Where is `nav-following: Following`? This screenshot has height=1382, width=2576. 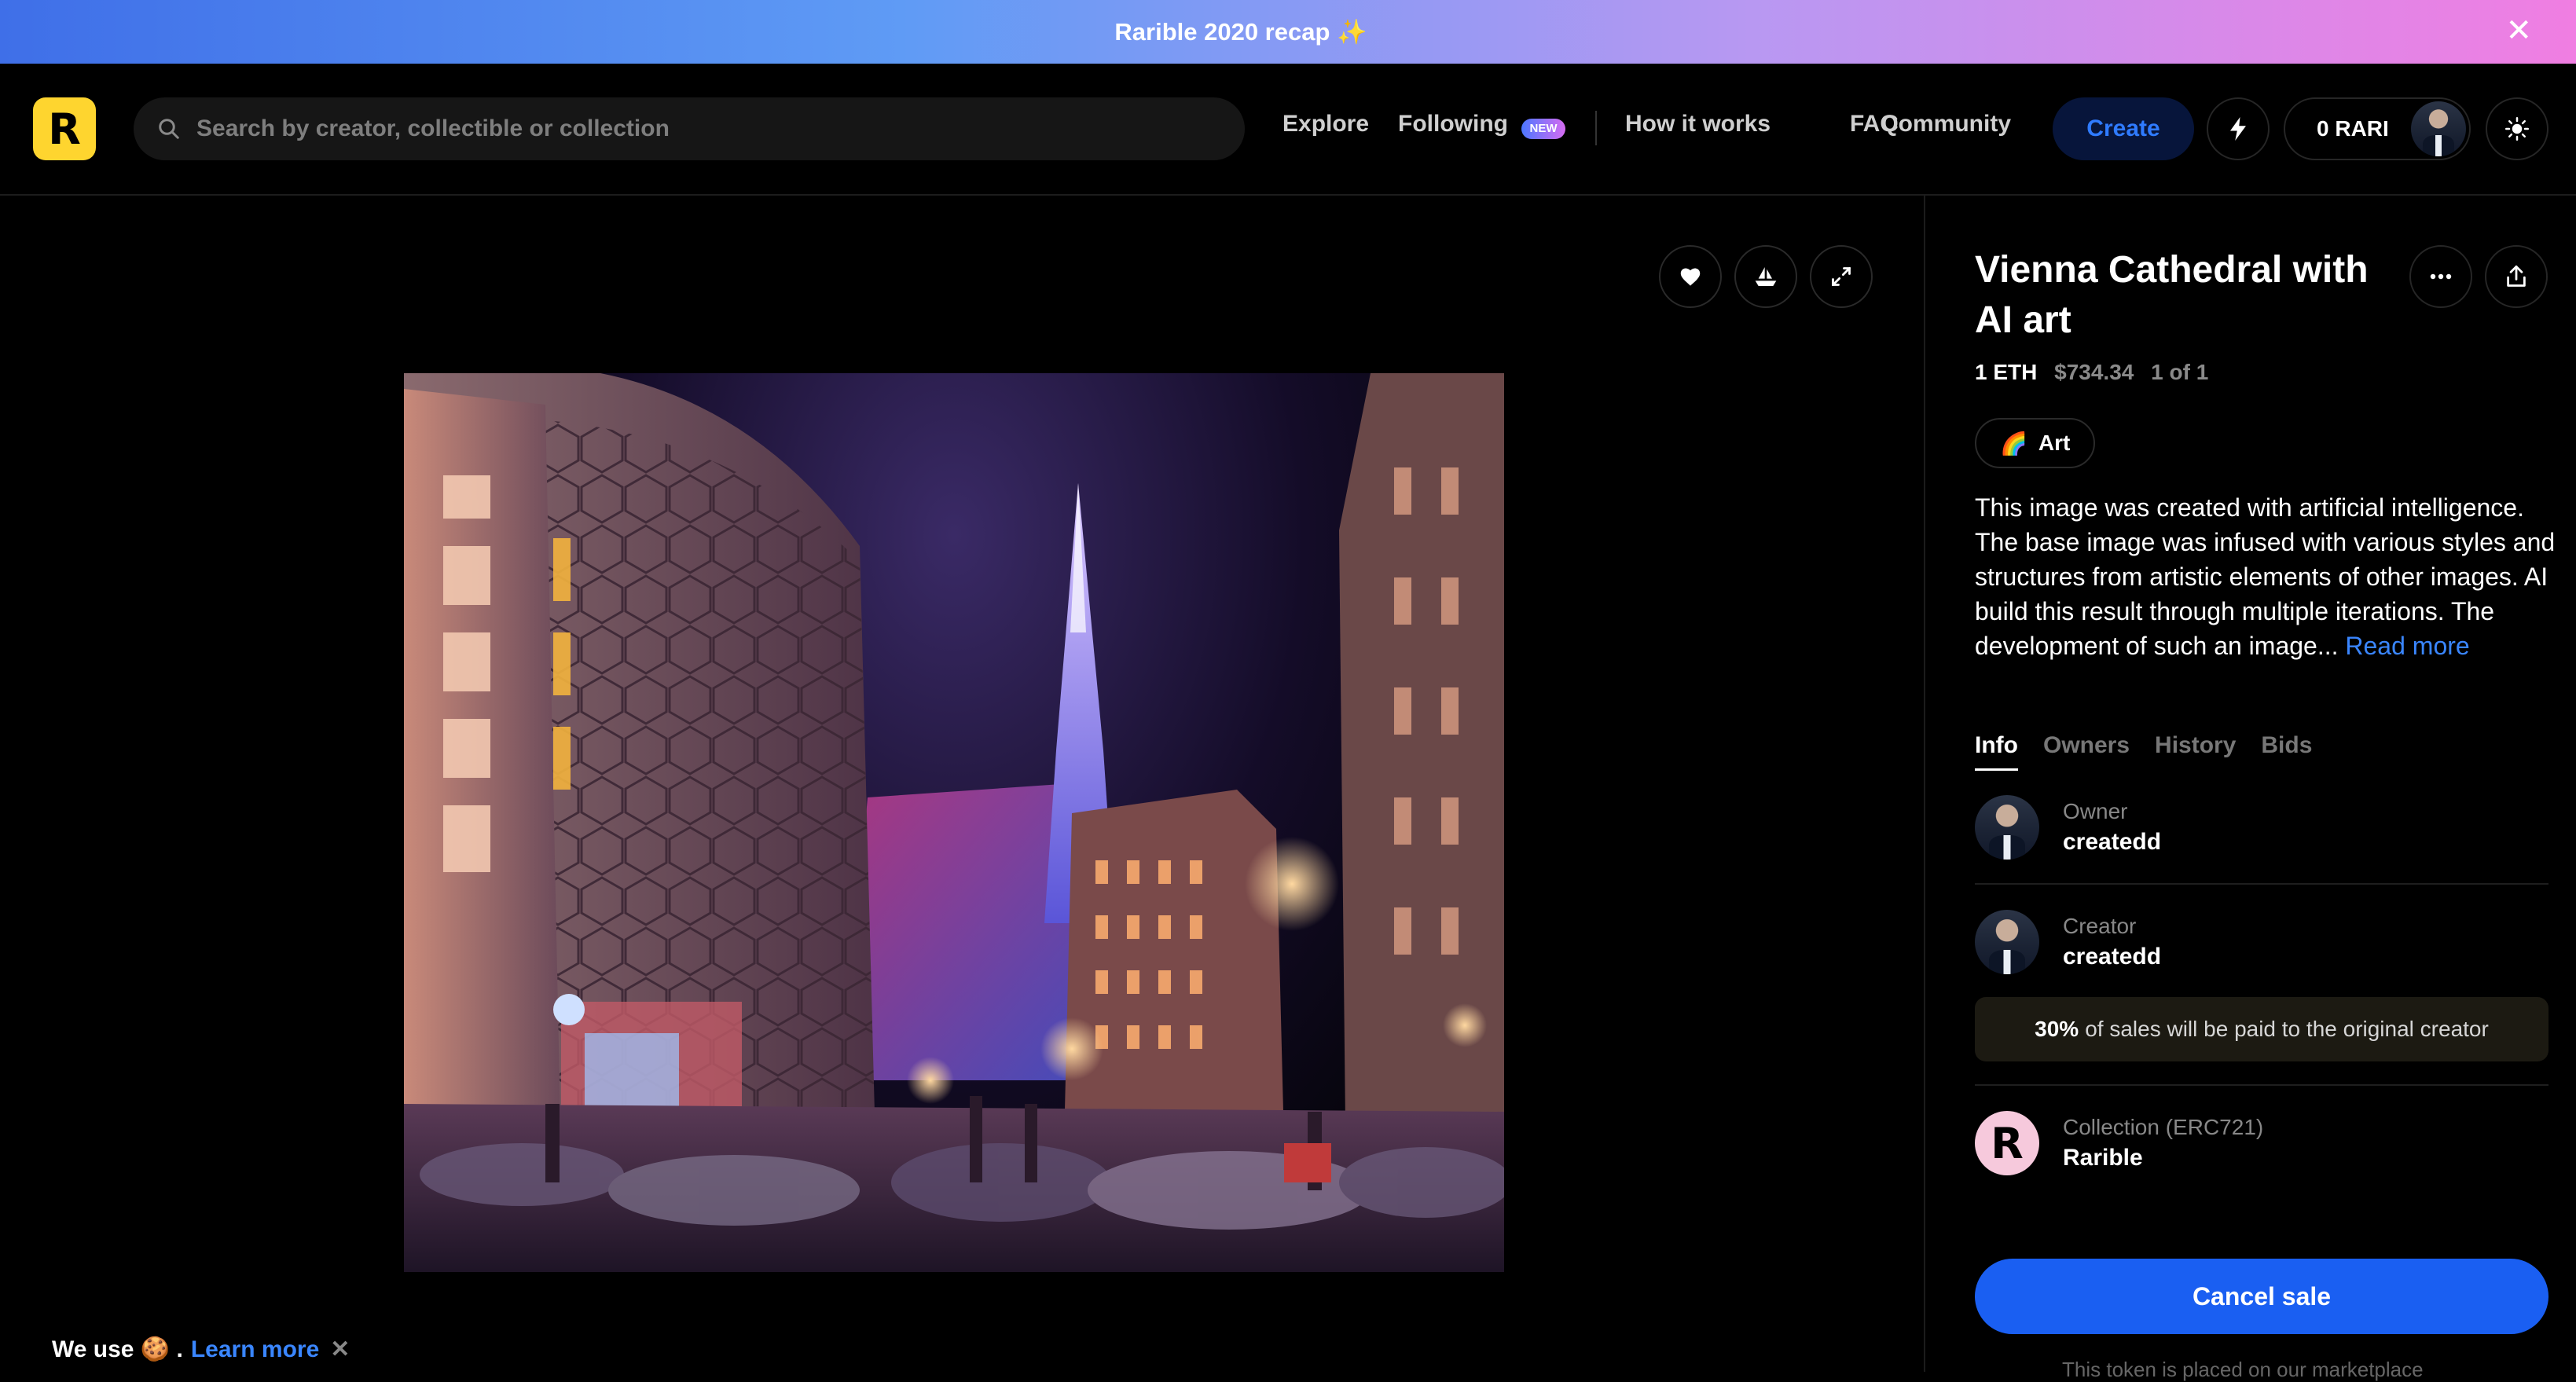
nav-following: Following is located at coordinates (1453, 124).